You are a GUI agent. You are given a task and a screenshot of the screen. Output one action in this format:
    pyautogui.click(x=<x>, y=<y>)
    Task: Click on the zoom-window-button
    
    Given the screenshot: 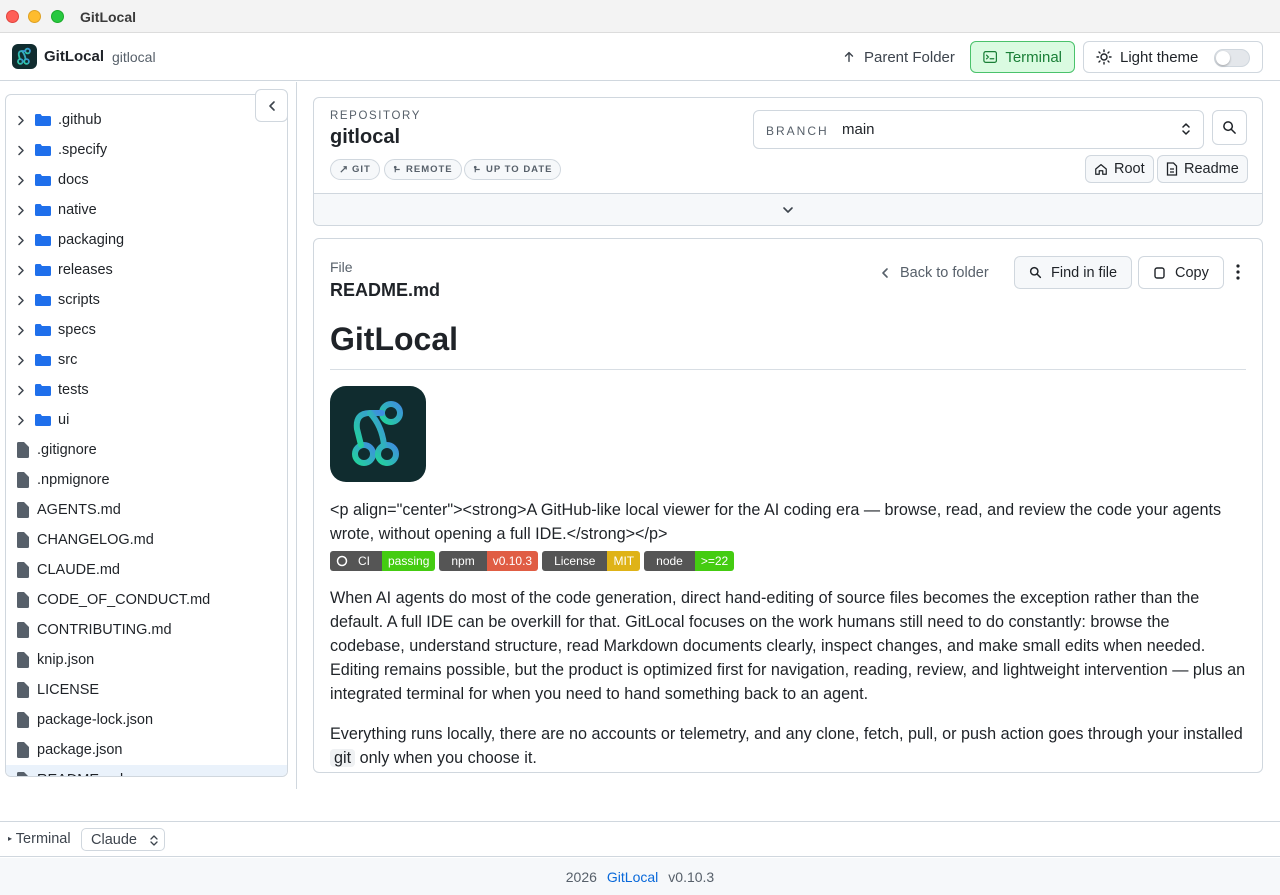 What is the action you would take?
    pyautogui.click(x=57, y=16)
    